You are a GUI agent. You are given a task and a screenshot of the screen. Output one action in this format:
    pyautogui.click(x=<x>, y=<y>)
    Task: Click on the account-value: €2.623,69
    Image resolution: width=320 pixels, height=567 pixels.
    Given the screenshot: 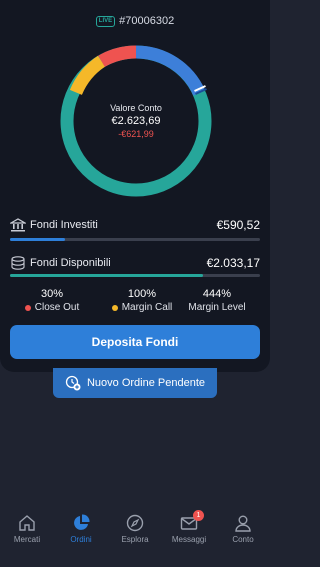 What is the action you would take?
    pyautogui.click(x=136, y=121)
    